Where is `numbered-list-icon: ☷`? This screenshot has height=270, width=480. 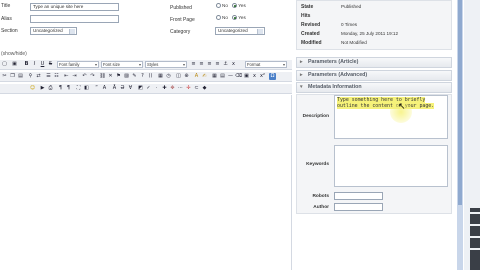 numbered-list-icon: ☷ is located at coordinates (56, 76).